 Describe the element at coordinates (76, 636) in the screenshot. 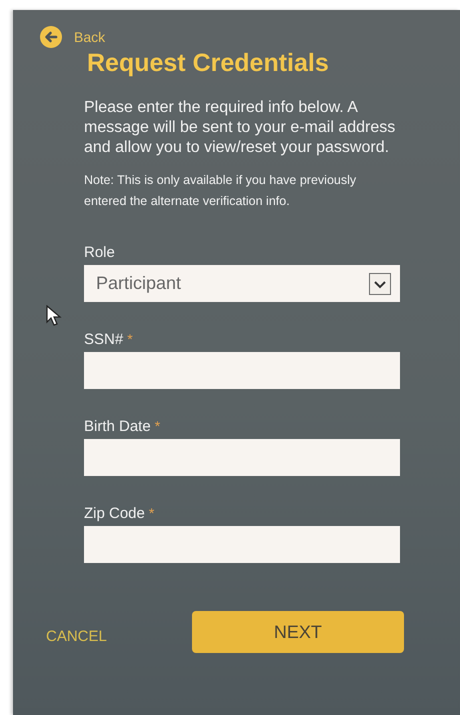

I see `cancel-button: CANCEL` at that location.